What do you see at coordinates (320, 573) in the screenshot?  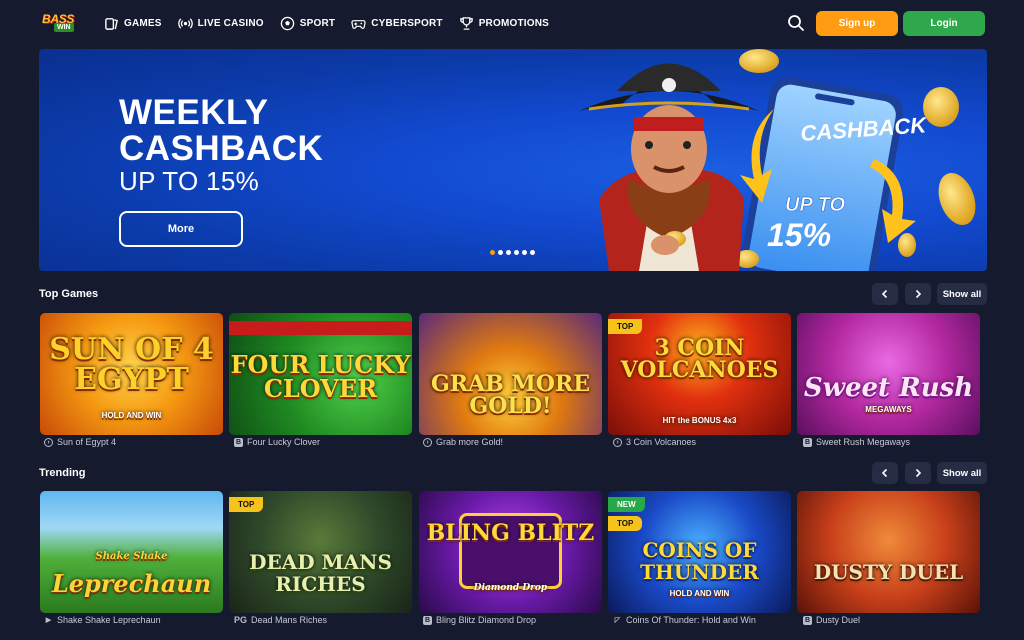 I see `game-art-title: DEAD MANS RICHES` at bounding box center [320, 573].